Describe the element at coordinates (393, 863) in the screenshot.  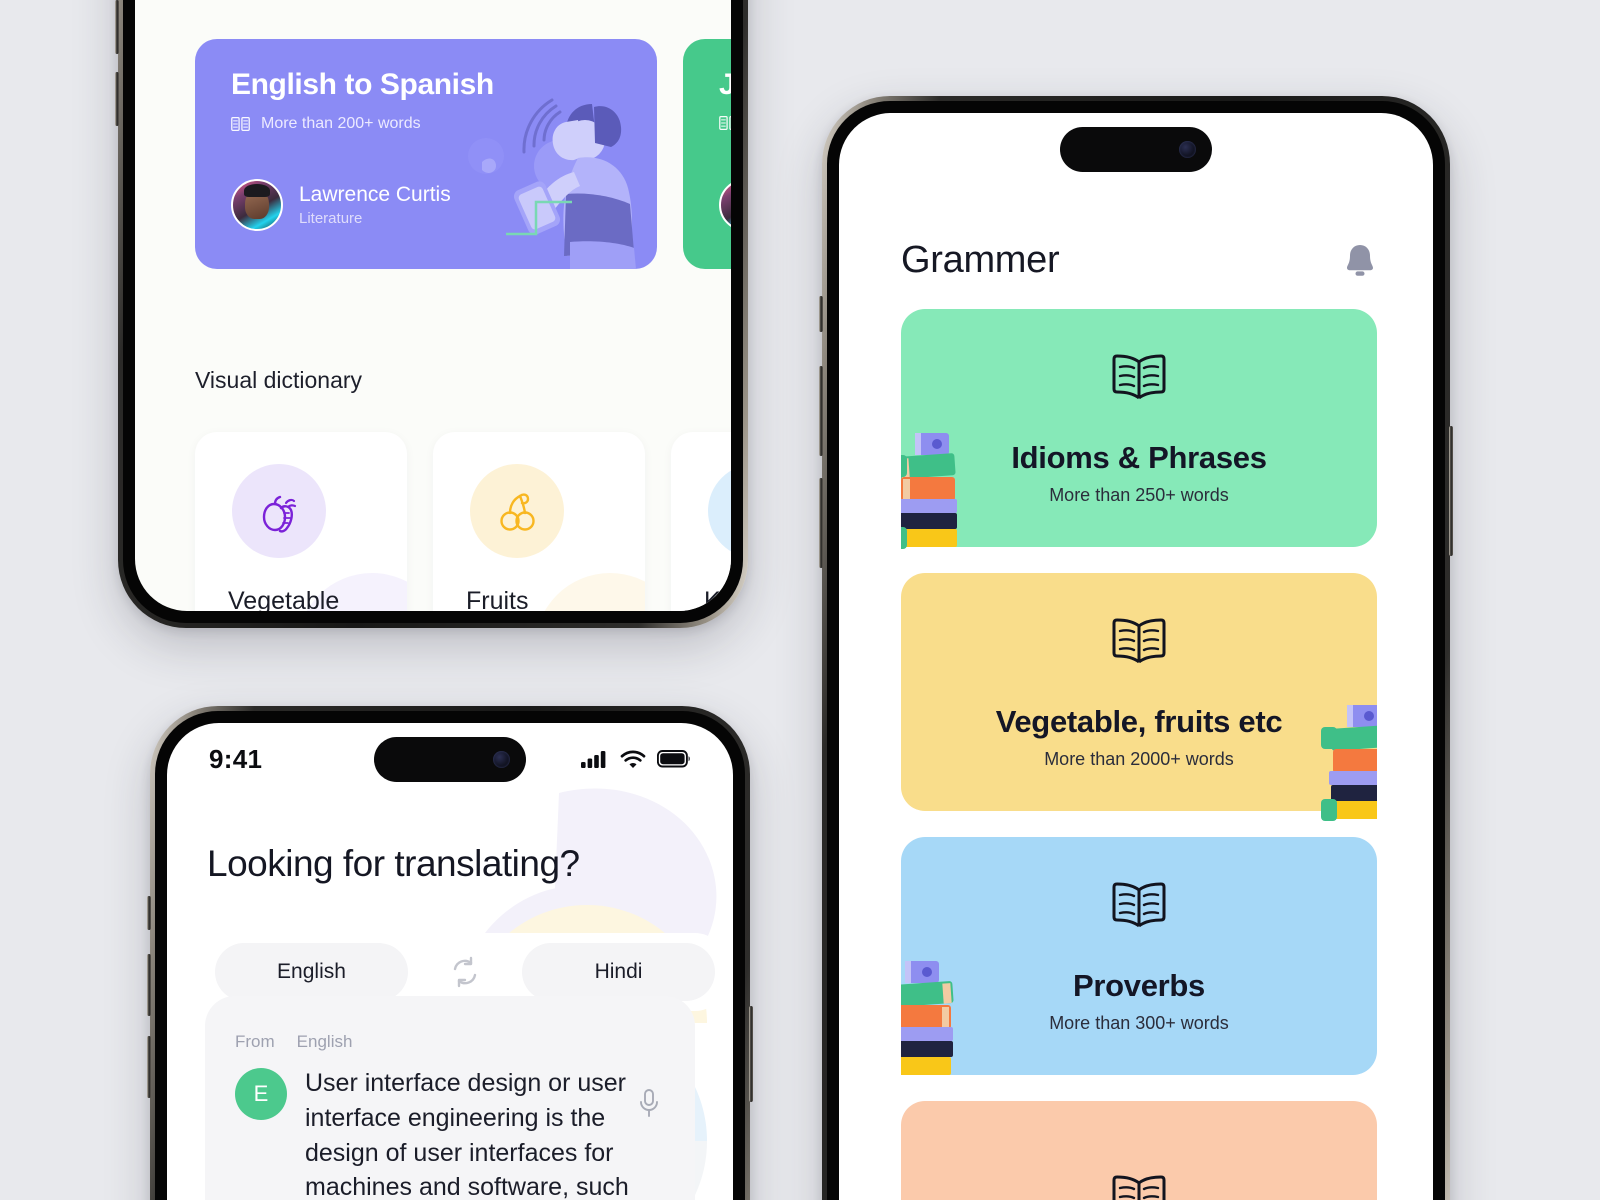
I see `translate-heading: Looking for translating?` at that location.